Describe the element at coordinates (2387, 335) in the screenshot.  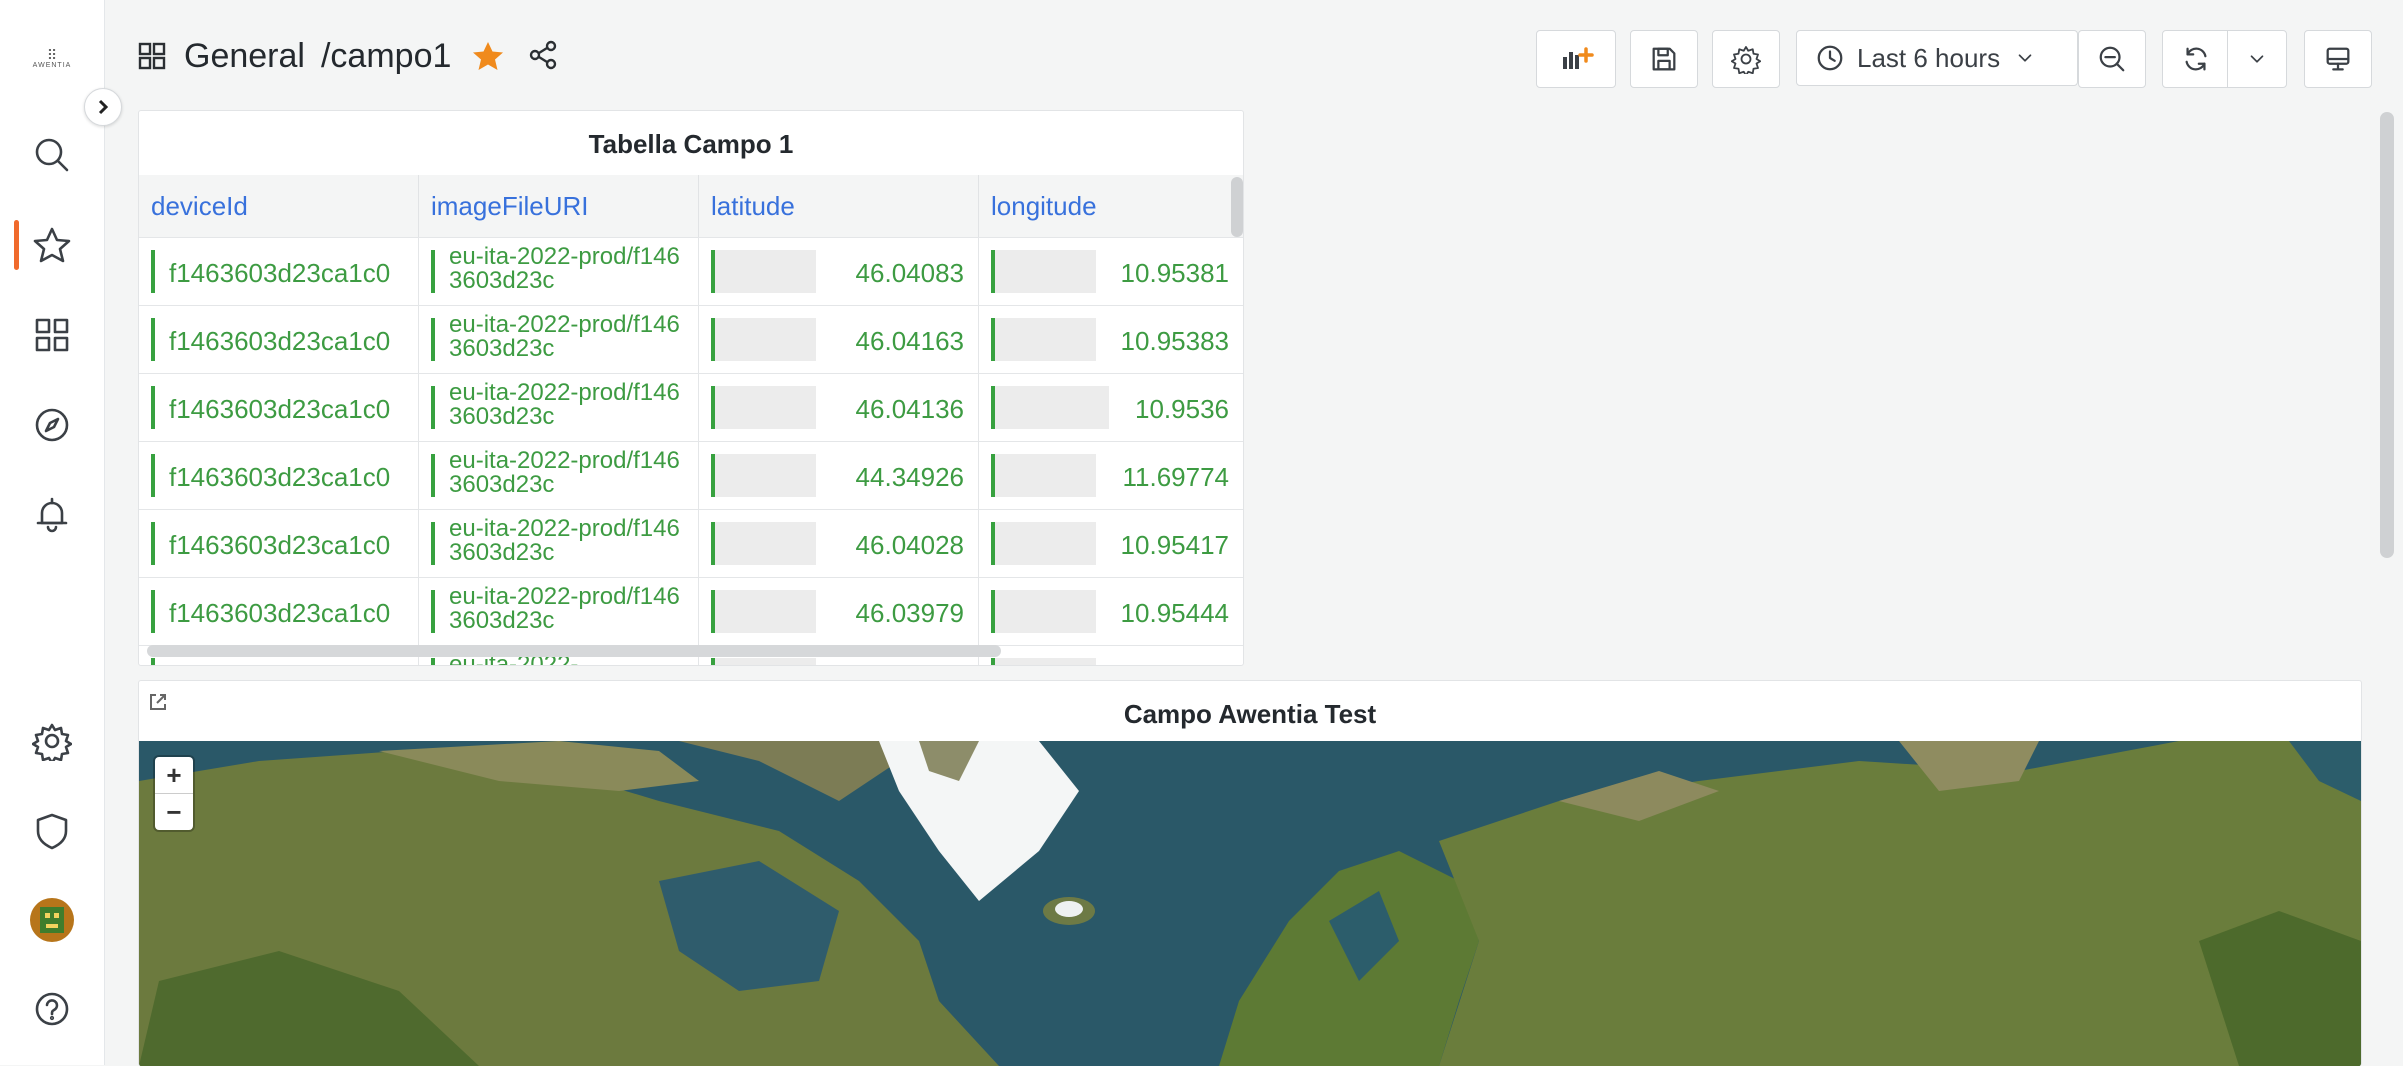
I see `page-vertical-scrollbar` at that location.